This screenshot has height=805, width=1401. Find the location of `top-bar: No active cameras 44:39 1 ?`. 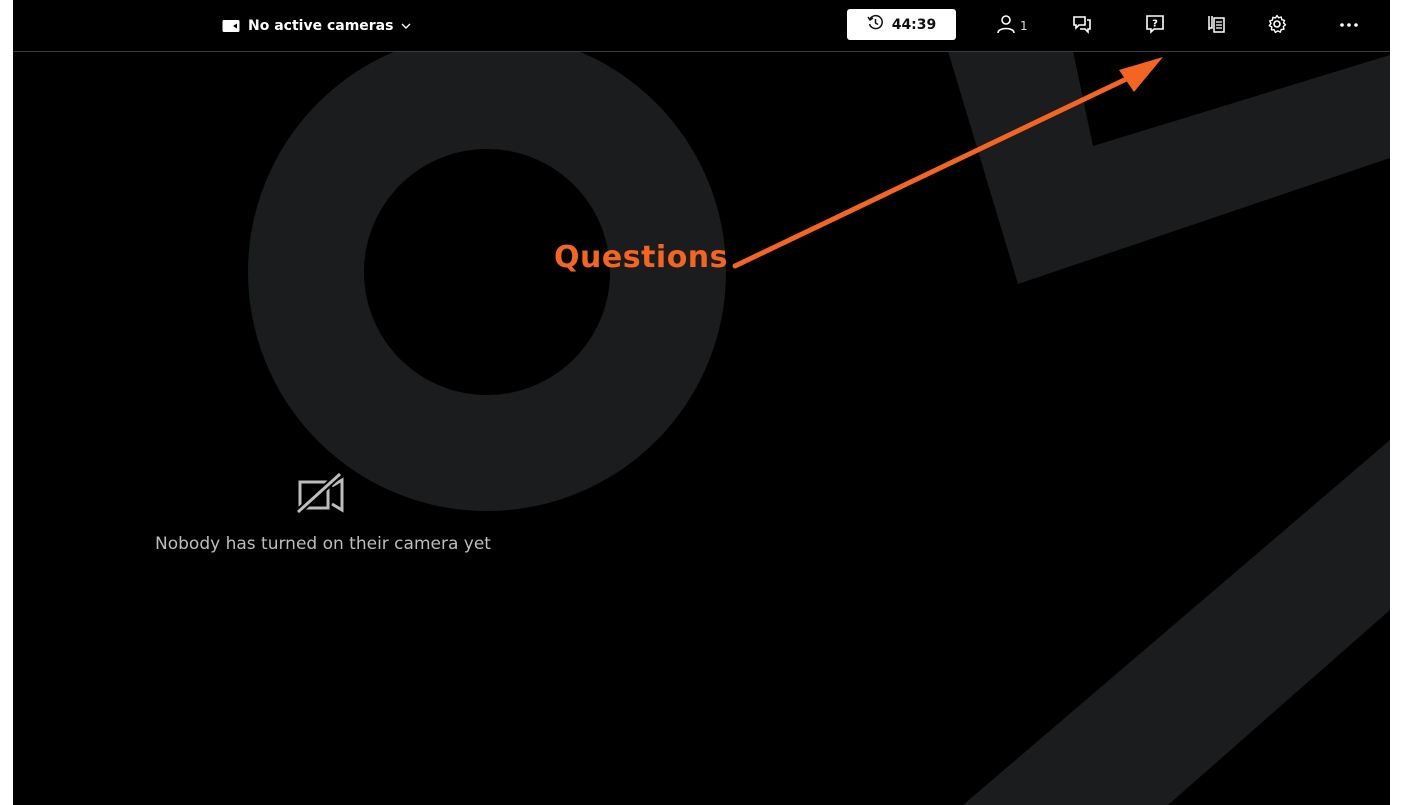

top-bar: No active cameras 44:39 1 ? is located at coordinates (701, 26).